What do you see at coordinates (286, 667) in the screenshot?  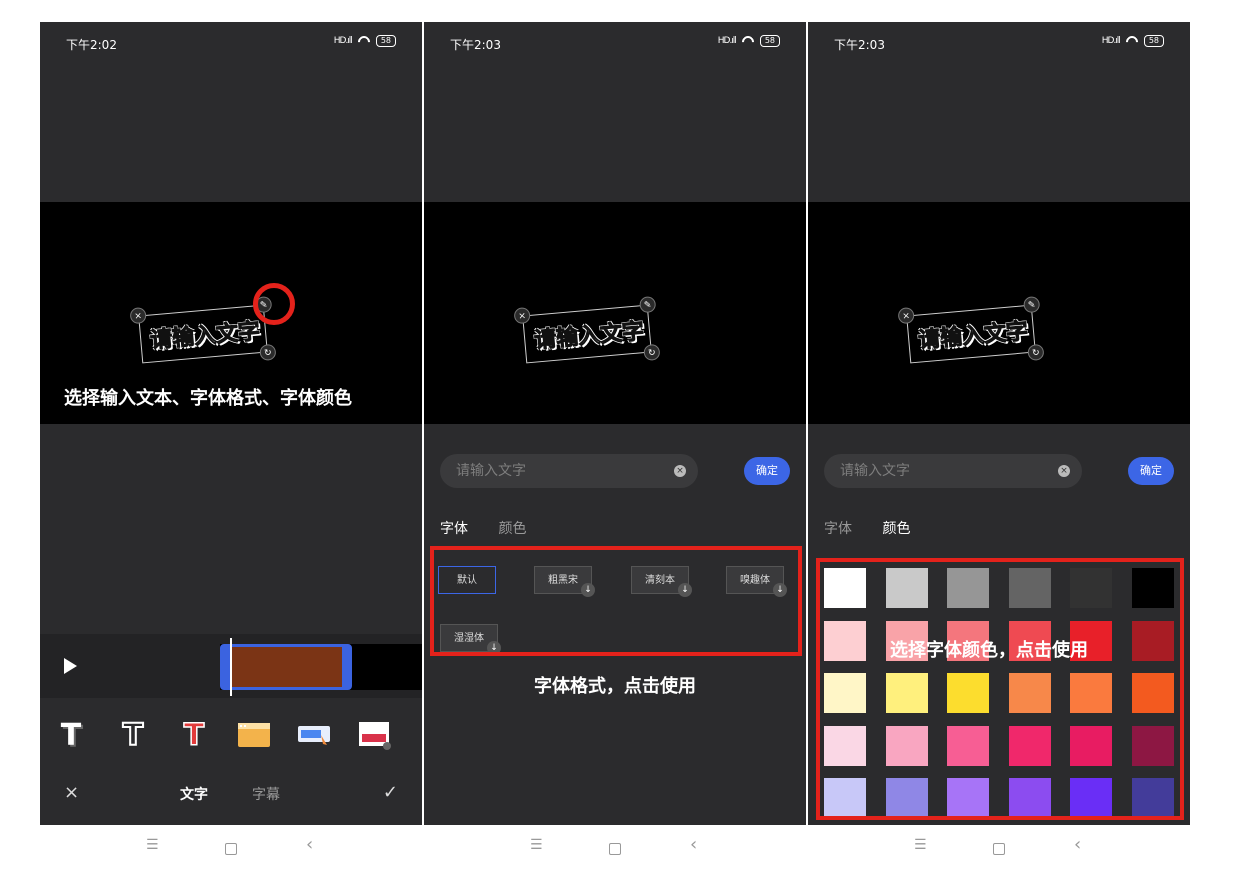 I see `video-clip` at bounding box center [286, 667].